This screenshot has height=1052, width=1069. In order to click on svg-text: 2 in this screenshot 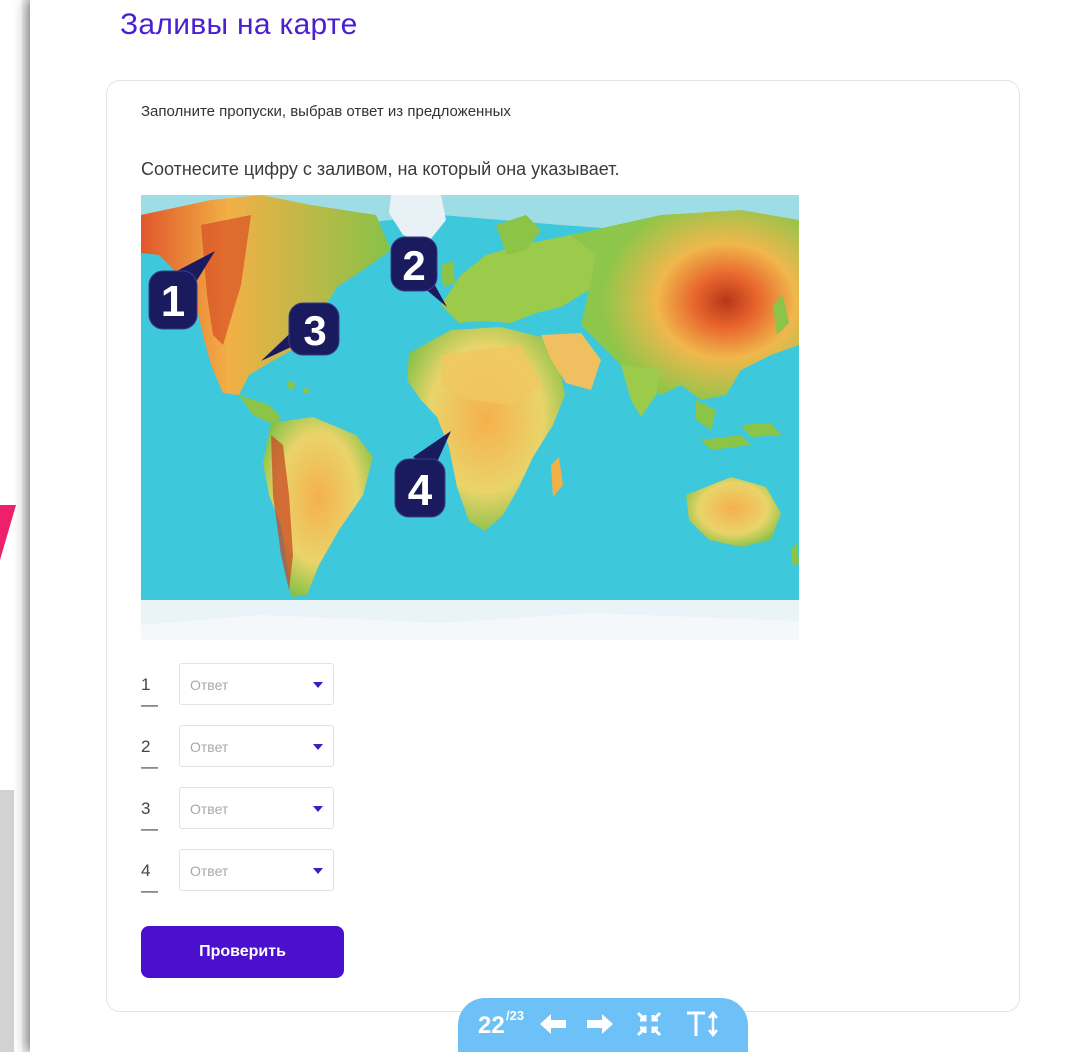, I will do `click(413, 265)`.